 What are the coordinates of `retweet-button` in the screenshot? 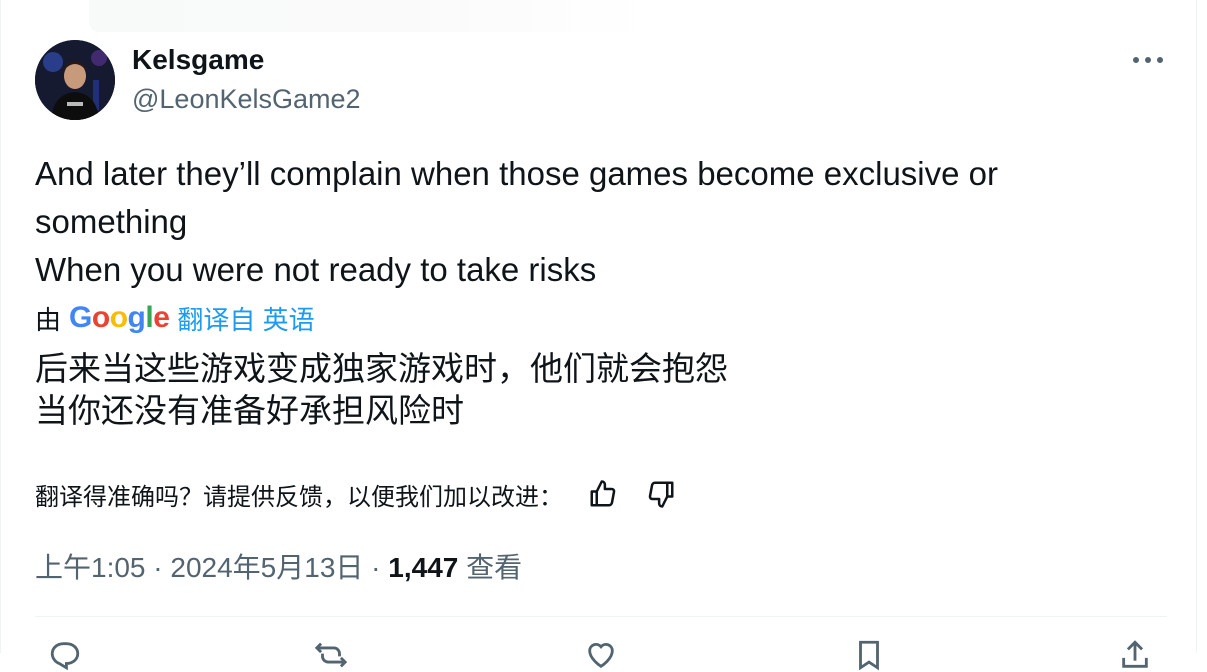 It's located at (331, 653).